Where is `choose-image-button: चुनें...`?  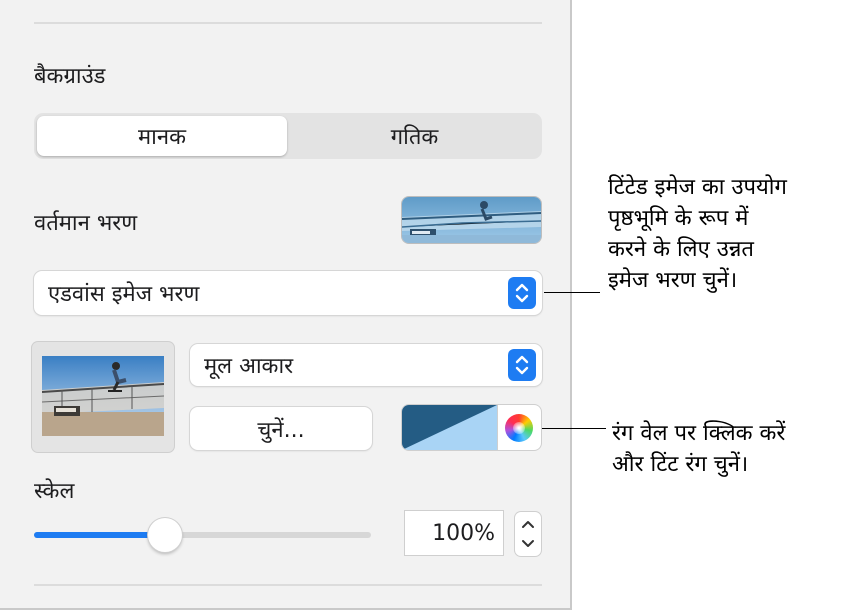 choose-image-button: चुनें... is located at coordinates (281, 428).